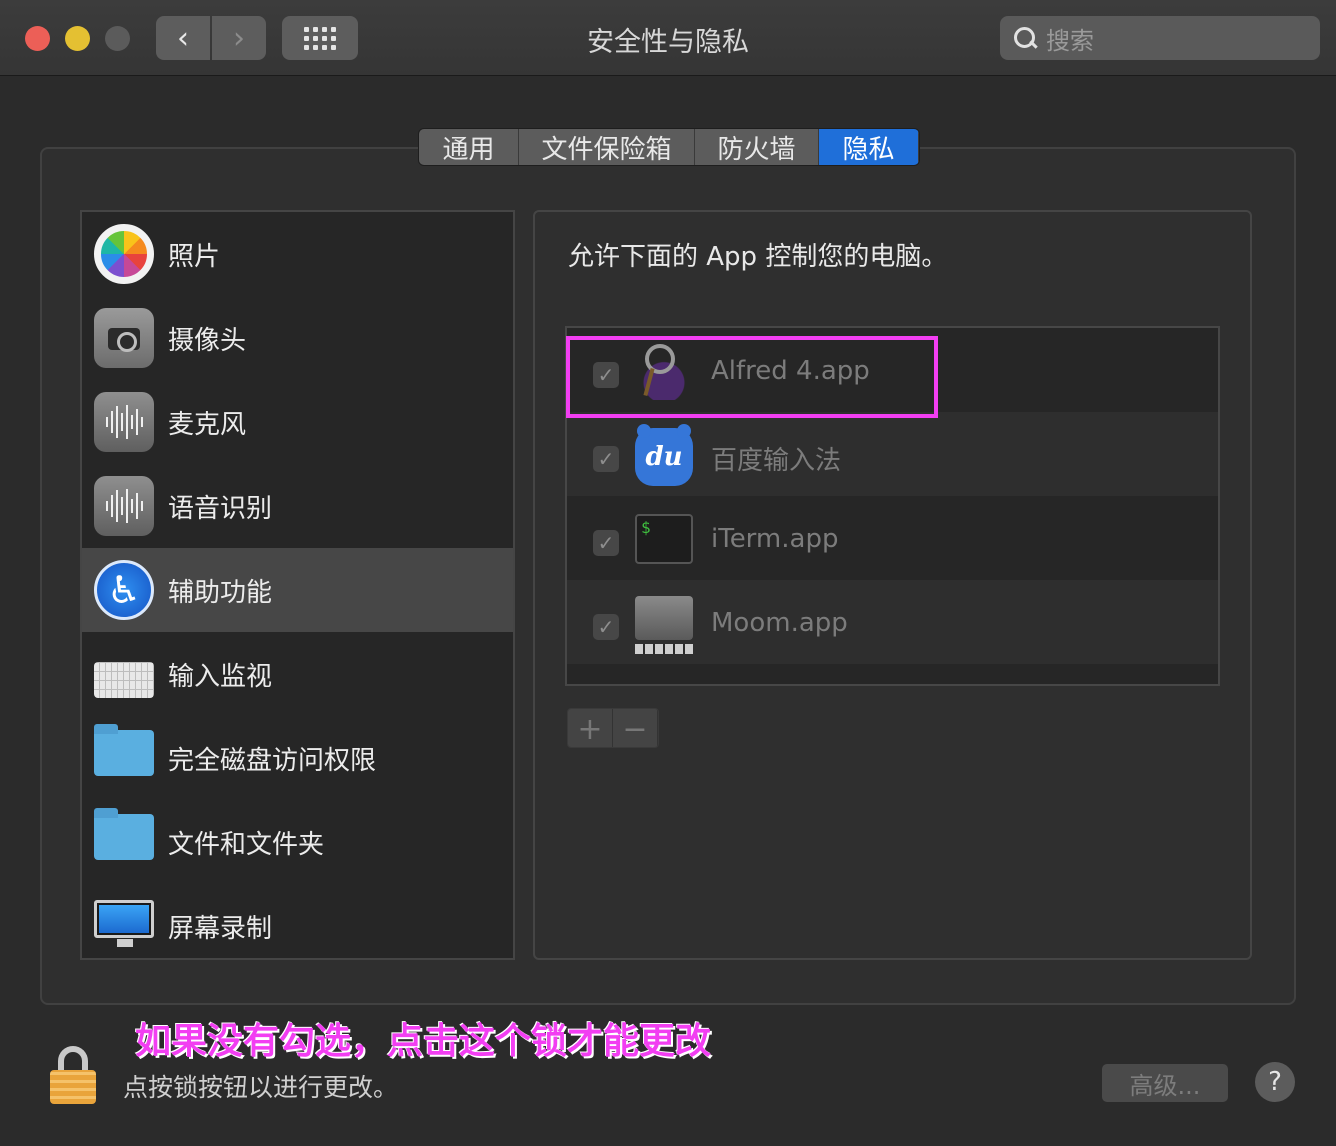  I want to click on sidebar-item-files-and-folders: 文件和文件夹, so click(297, 842).